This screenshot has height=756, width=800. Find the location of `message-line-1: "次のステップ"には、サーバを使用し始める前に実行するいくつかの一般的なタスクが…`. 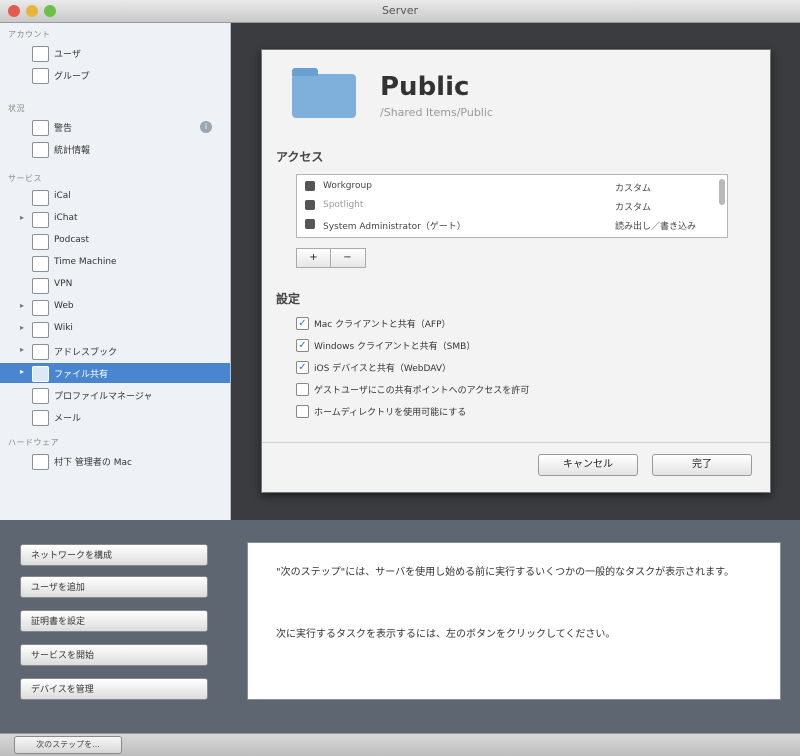

message-line-1: "次のステップ"には、サーバを使用し始める前に実行するいくつかの一般的なタスクが… is located at coordinates (505, 572).